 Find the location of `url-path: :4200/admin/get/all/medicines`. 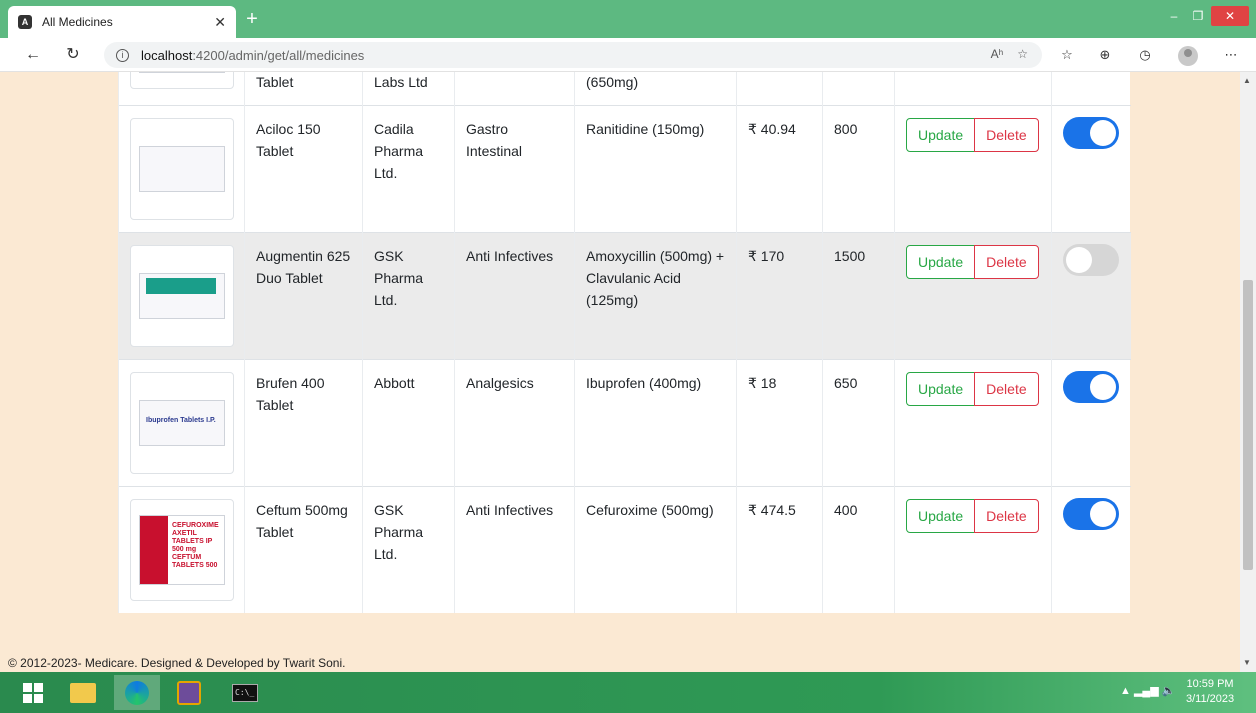

url-path: :4200/admin/get/all/medicines is located at coordinates (278, 55).